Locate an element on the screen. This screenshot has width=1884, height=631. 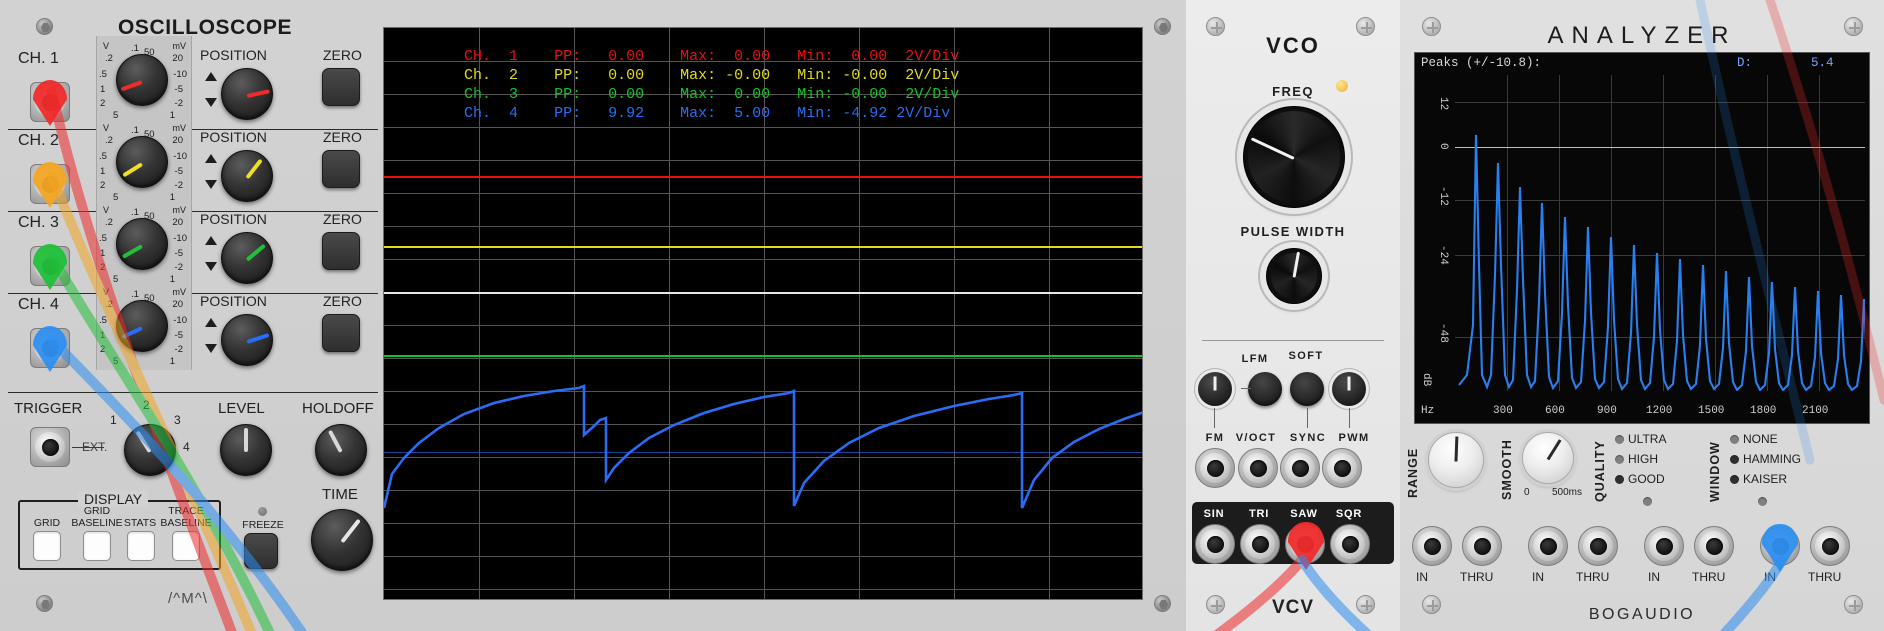
time-knob is located at coordinates (342, 540).